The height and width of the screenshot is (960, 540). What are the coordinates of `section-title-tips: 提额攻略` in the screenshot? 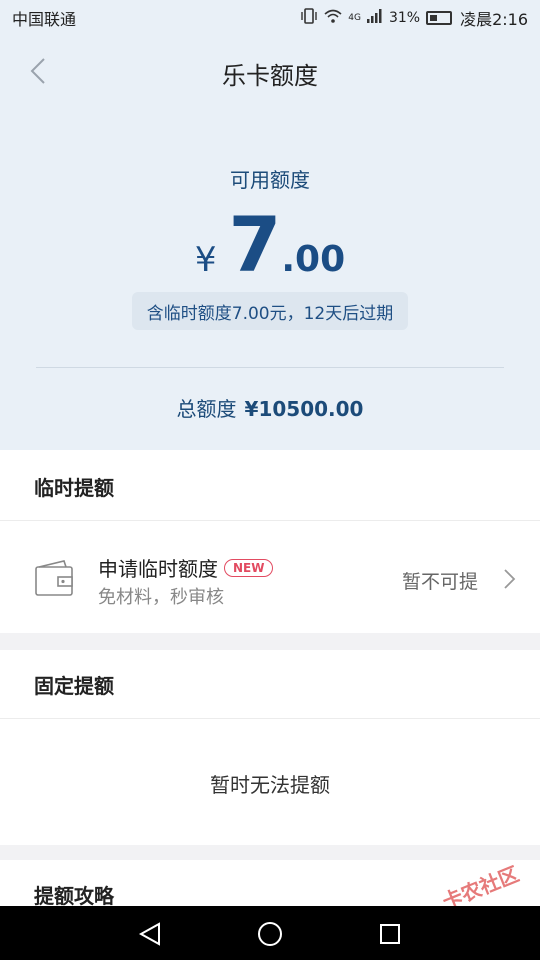 It's located at (74, 896).